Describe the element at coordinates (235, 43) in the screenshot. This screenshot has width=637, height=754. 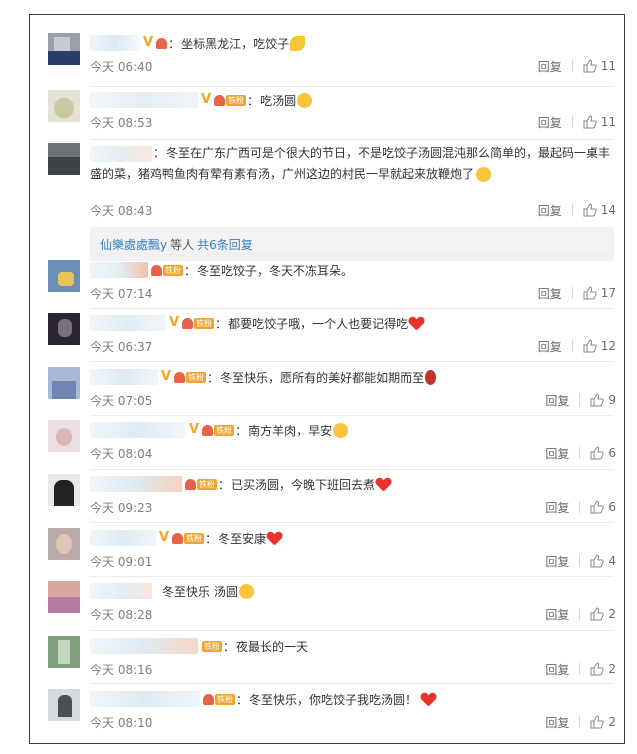
I see `comment-text: 坐标黑龙江，吃饺子` at that location.